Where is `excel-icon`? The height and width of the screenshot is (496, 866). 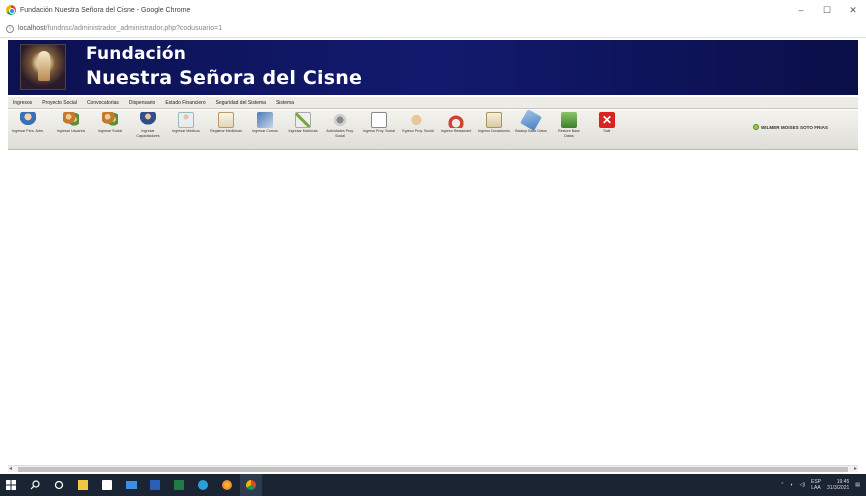 excel-icon is located at coordinates (179, 485).